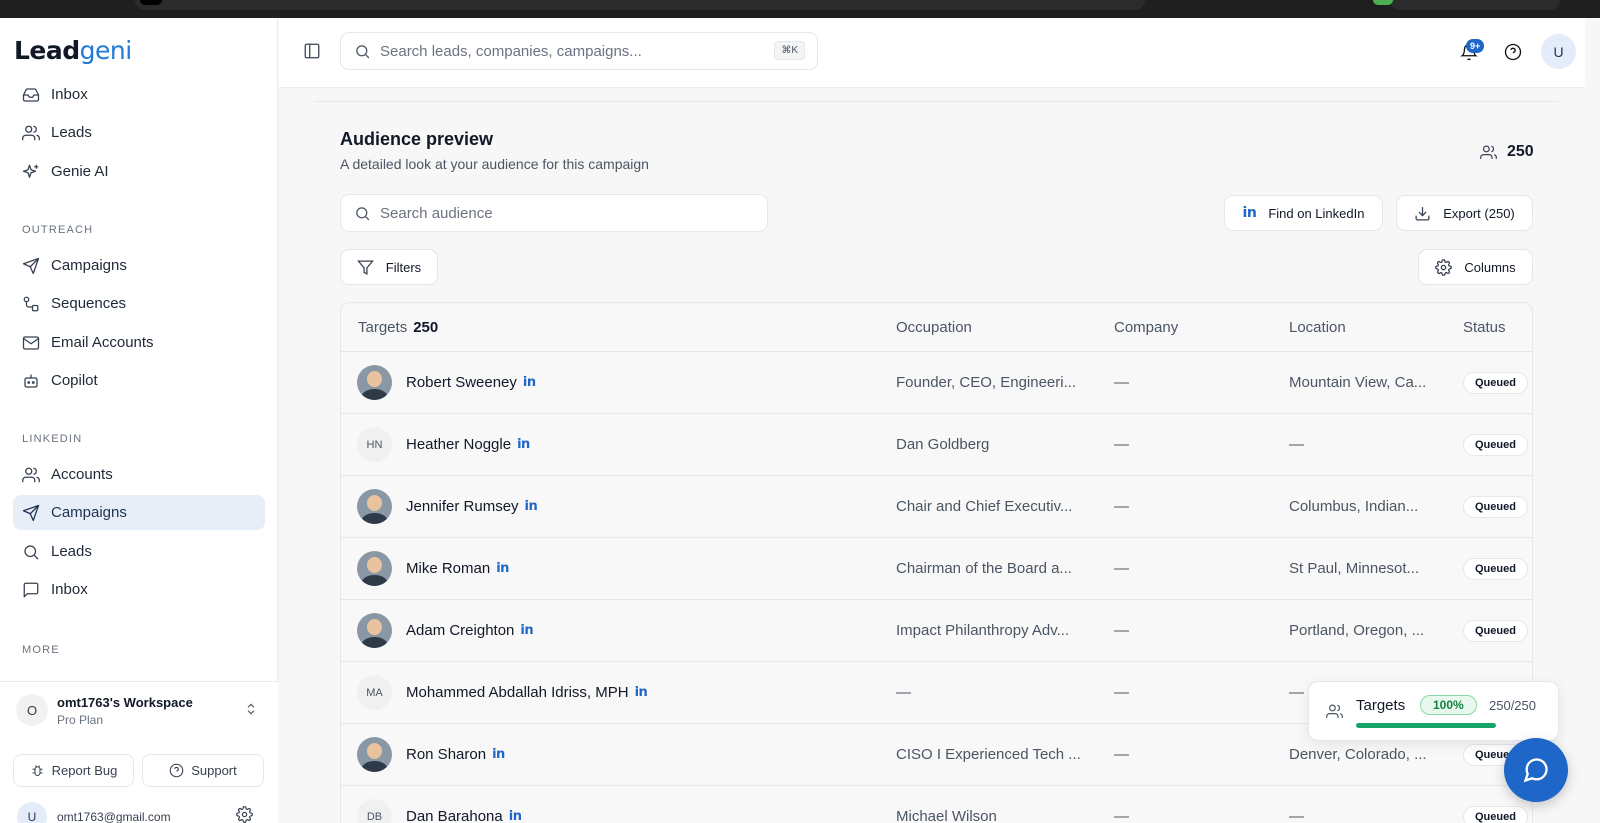 The image size is (1600, 823). I want to click on target-name: Dan Barahona in, so click(464, 815).